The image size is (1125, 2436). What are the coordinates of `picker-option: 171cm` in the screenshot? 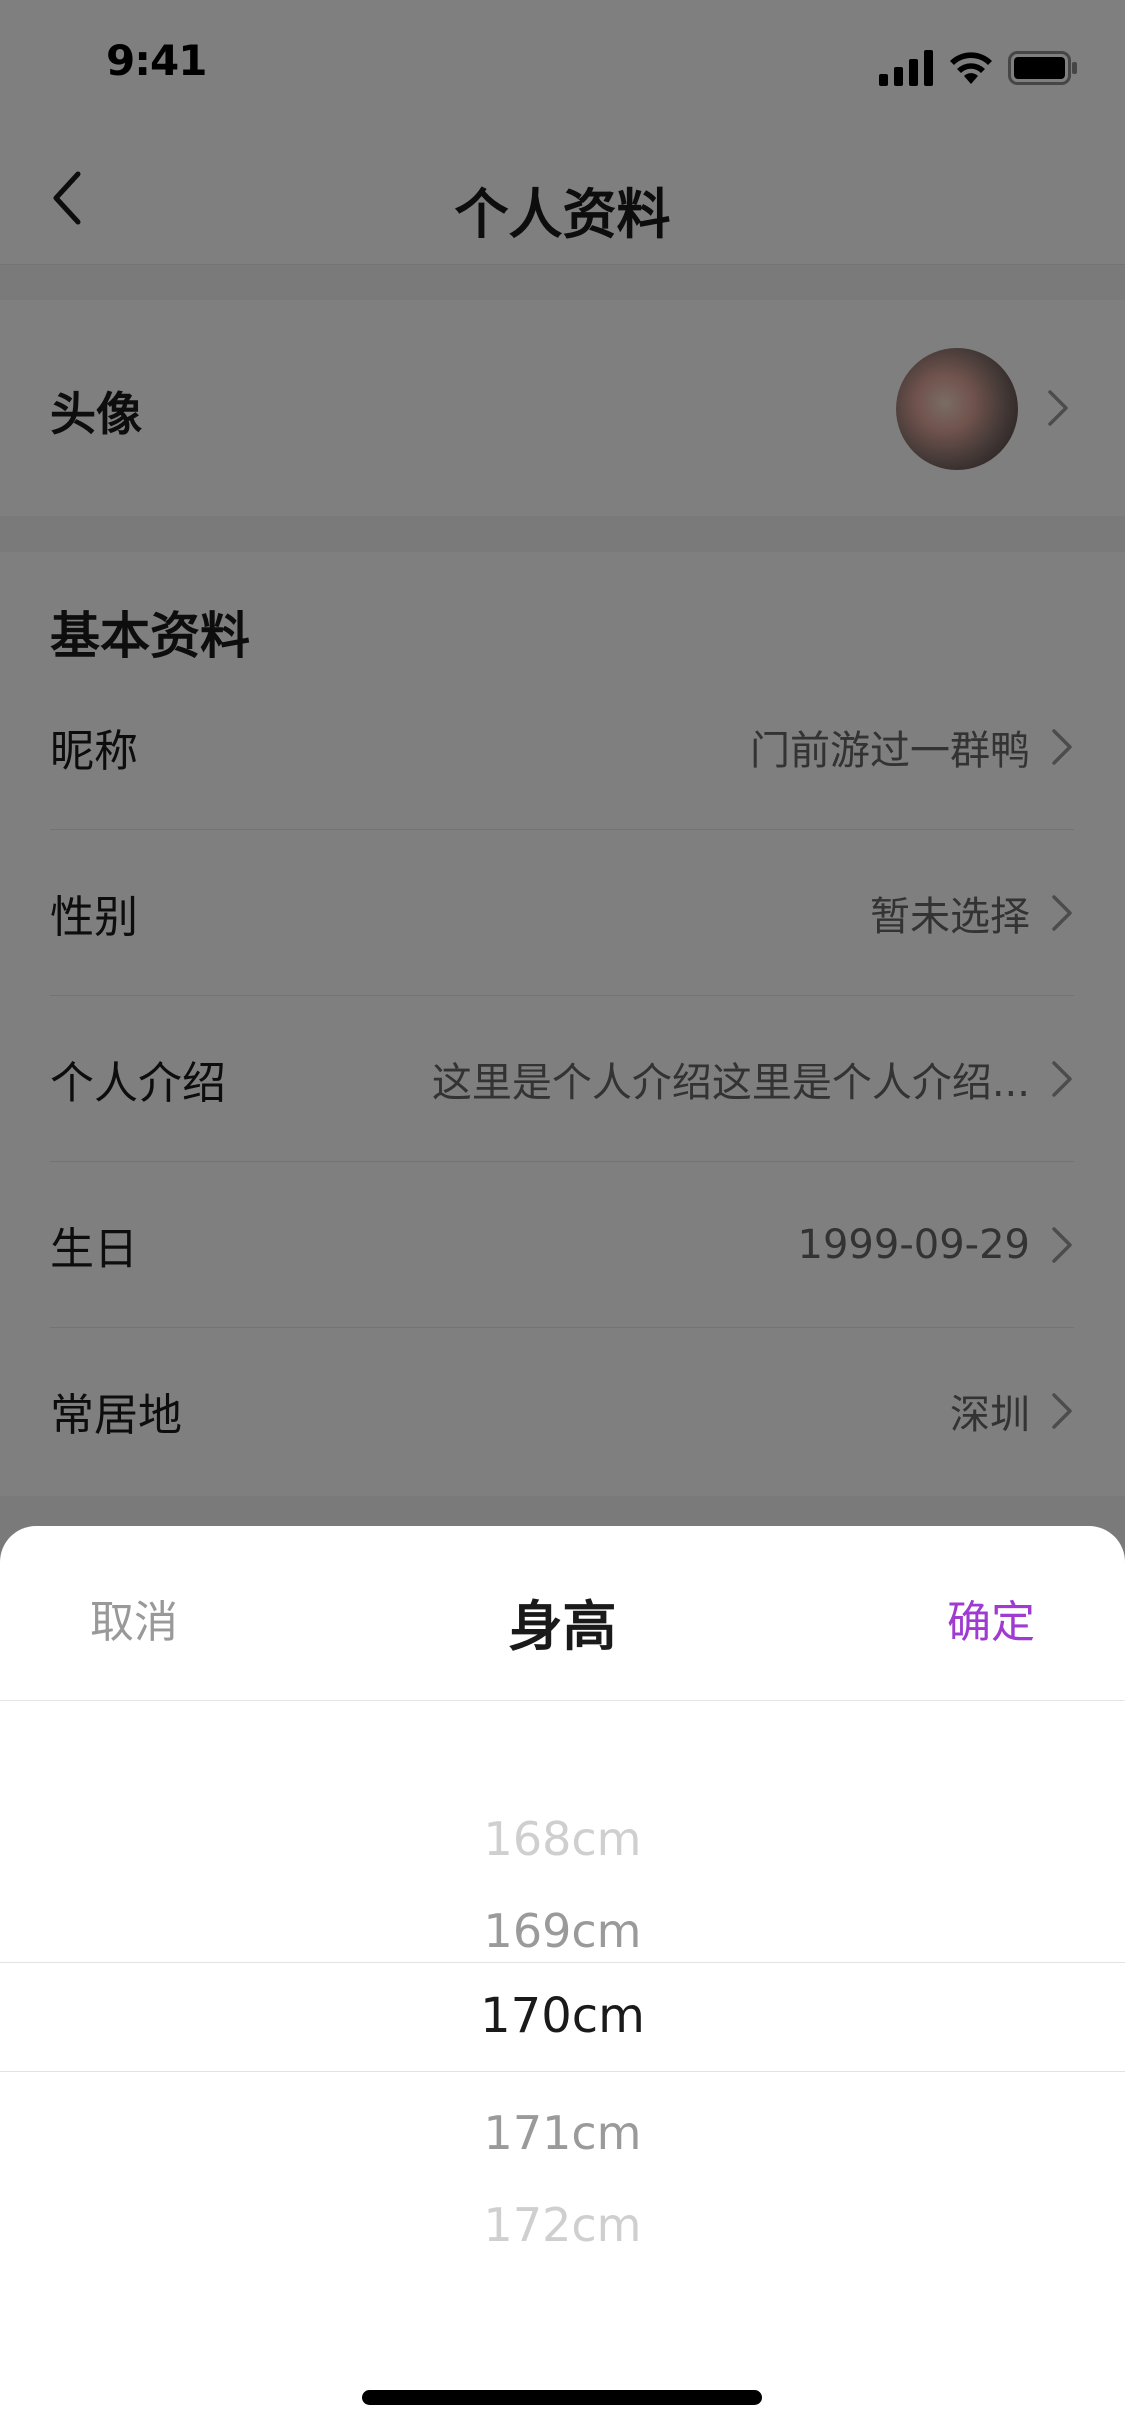 It's located at (562, 2133).